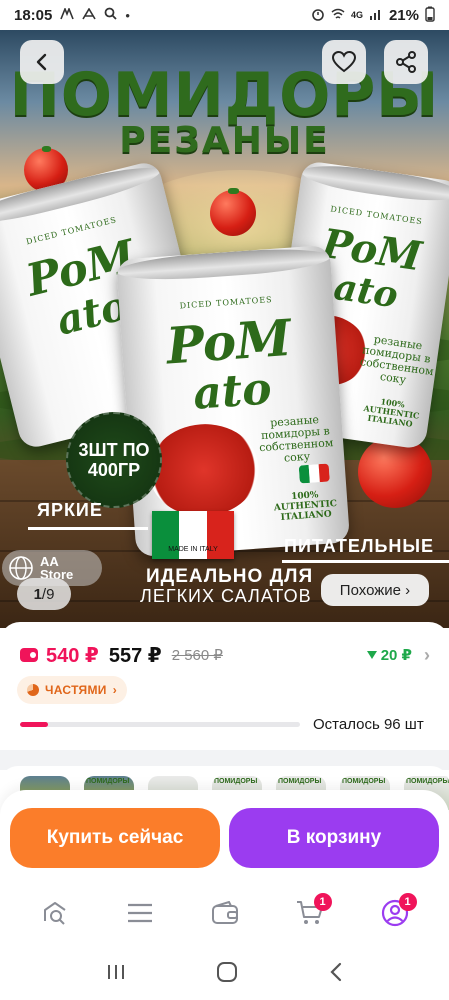 The image size is (449, 1000). What do you see at coordinates (197, 655) in the screenshot?
I see `old-price: 2 560 ₽` at bounding box center [197, 655].